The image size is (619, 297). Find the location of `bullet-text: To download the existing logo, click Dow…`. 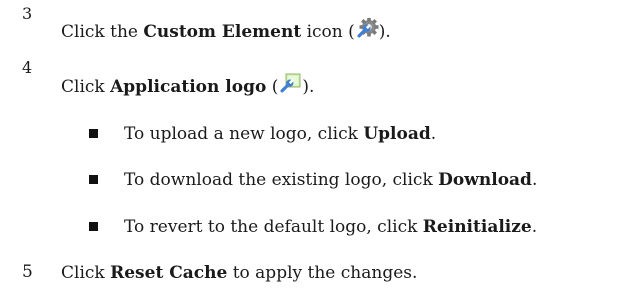

bullet-text: To download the existing logo, click Dow… is located at coordinates (330, 180).